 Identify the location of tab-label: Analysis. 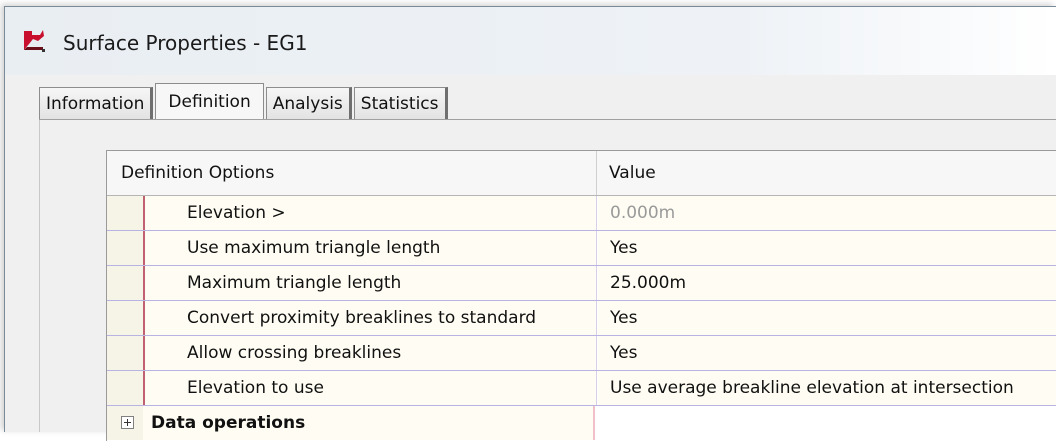
(307, 103).